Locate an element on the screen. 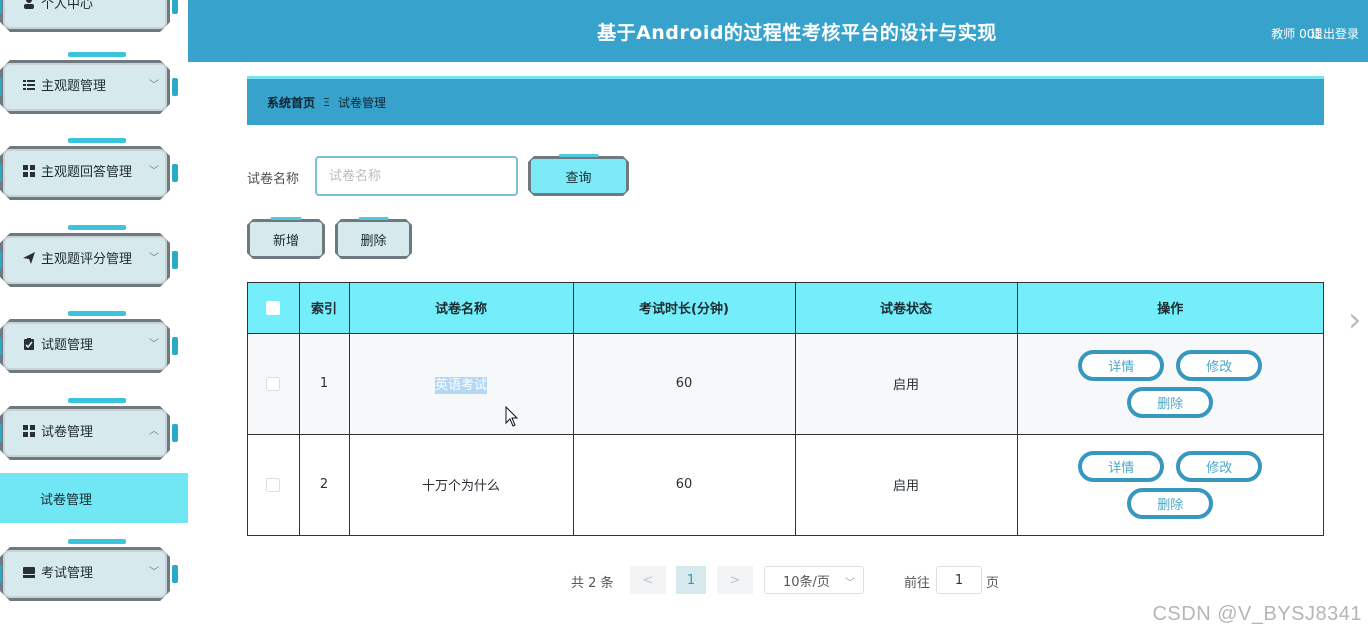 The image size is (1368, 636). column-header: 试卷名称 is located at coordinates (461, 308).